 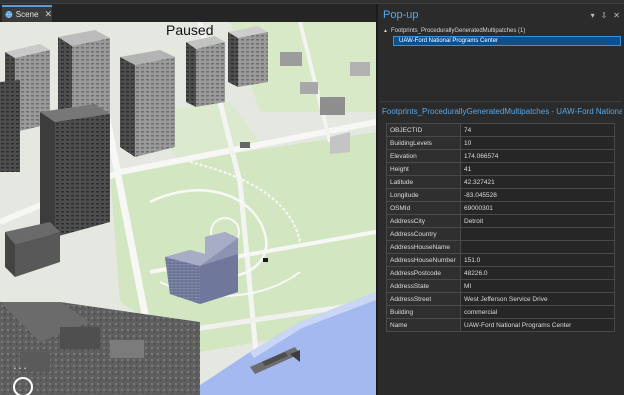 I want to click on table-row: AddressHouseName, so click(x=500, y=247).